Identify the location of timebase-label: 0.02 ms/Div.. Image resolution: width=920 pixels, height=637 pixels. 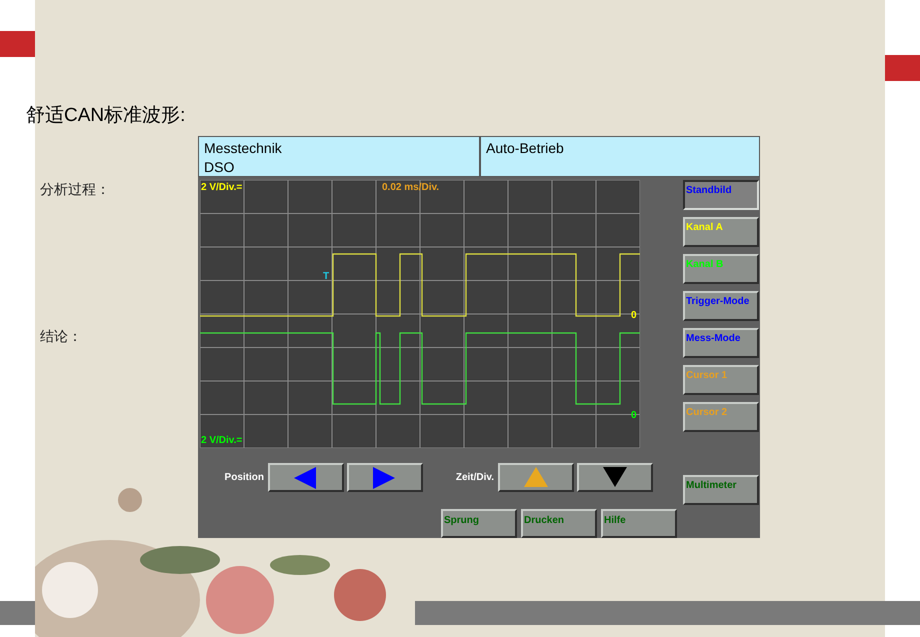
(411, 188).